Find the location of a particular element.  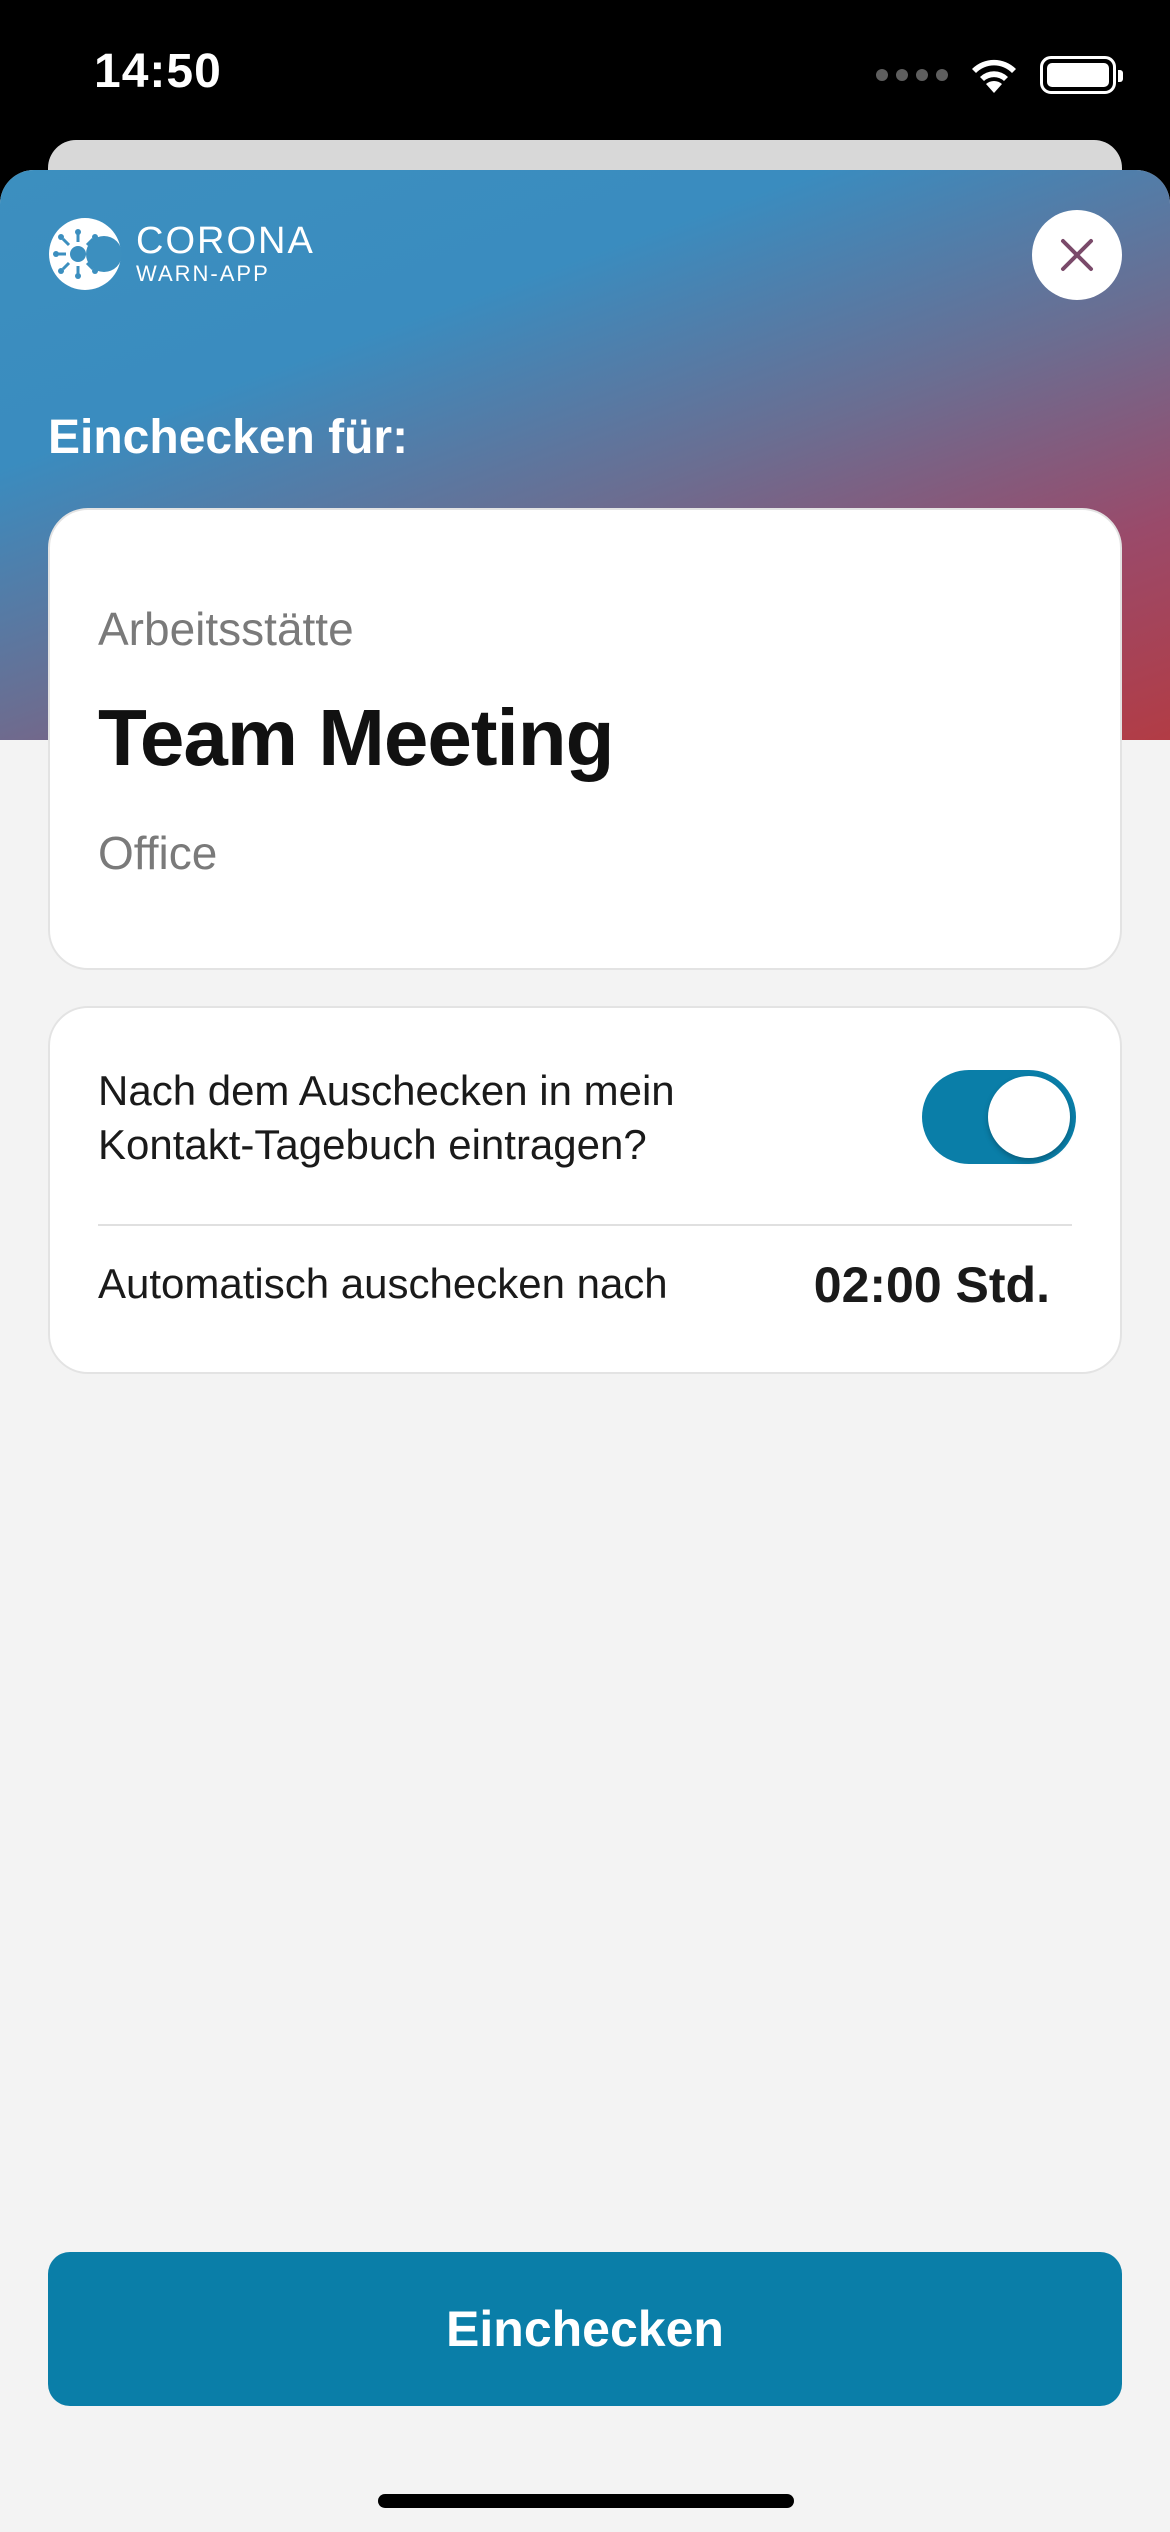

status-bar: 14:50 is located at coordinates (585, 75).